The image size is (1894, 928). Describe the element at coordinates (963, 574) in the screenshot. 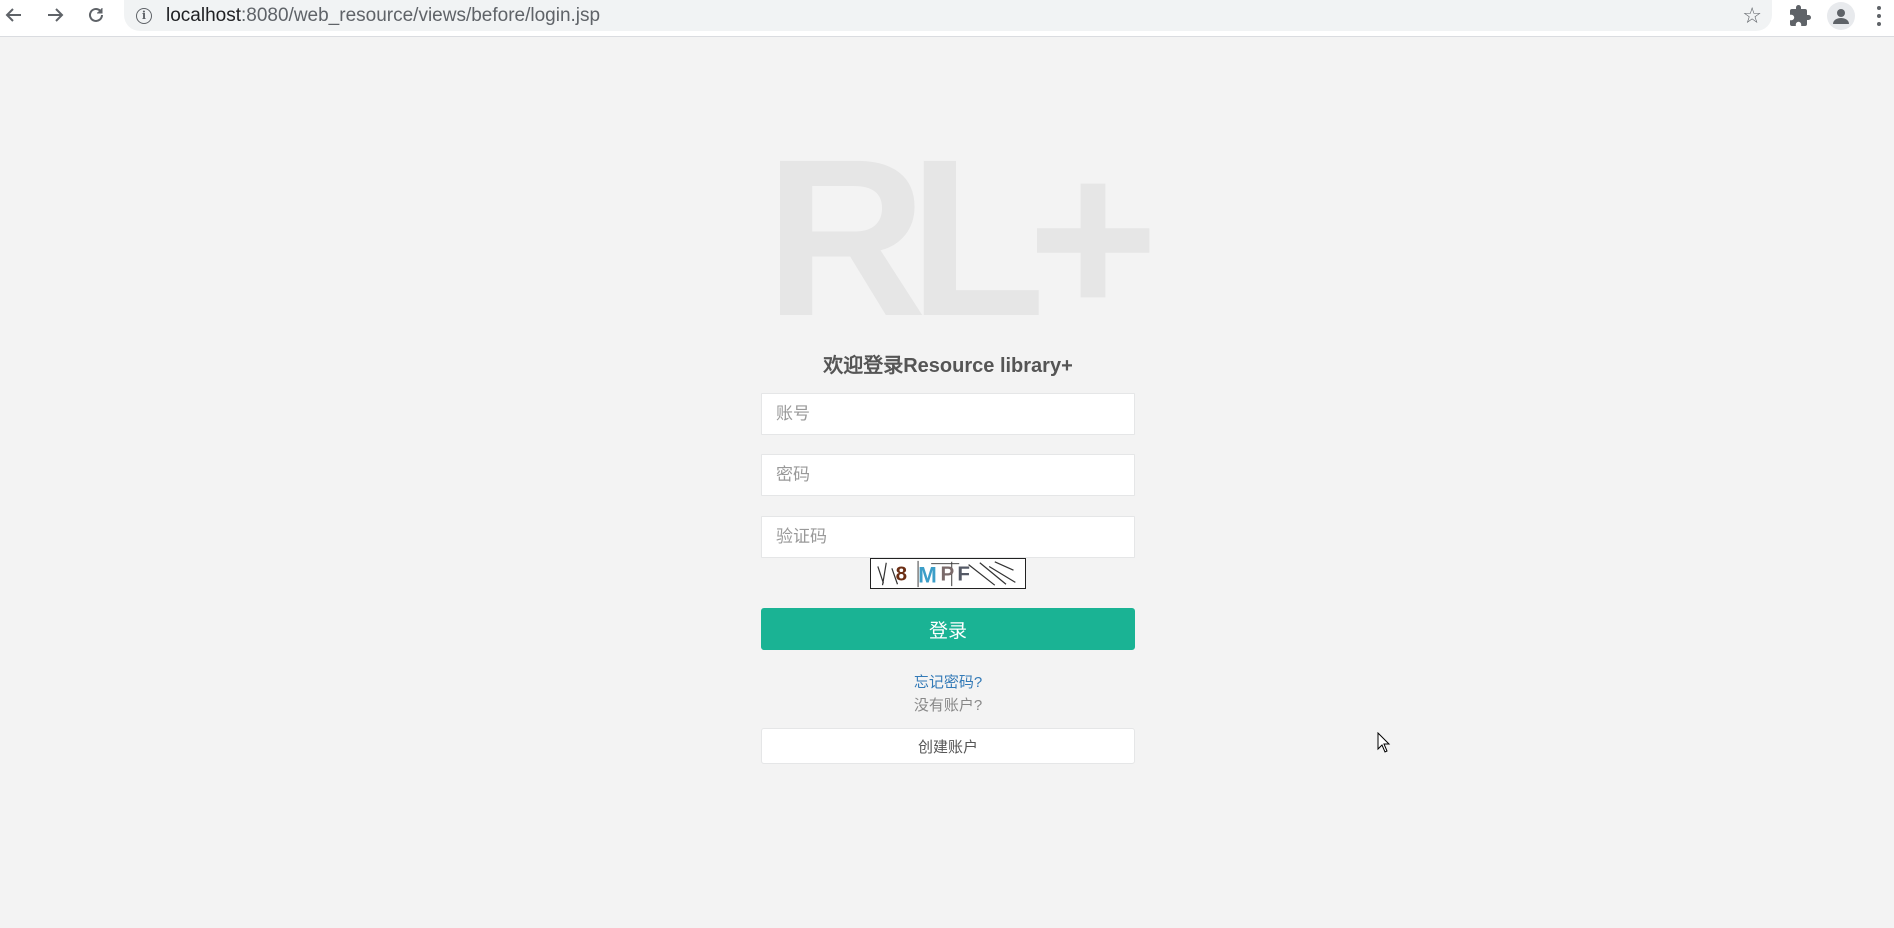

I see `captcha-char-4: F` at that location.